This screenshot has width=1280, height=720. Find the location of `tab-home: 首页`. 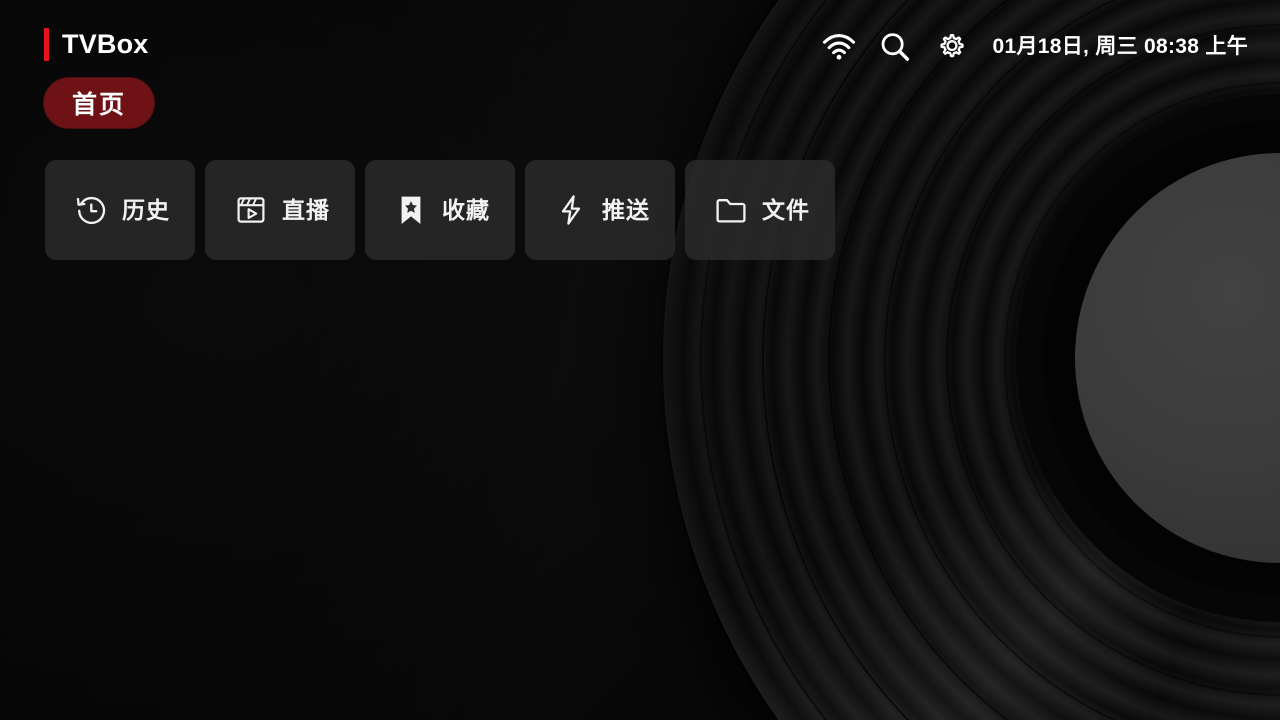

tab-home: 首页 is located at coordinates (99, 103).